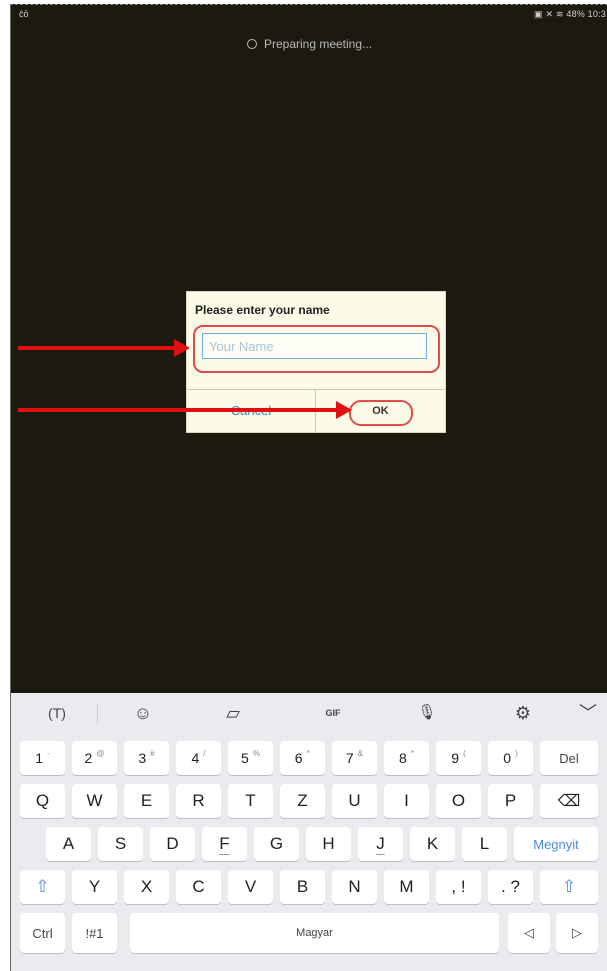  Describe the element at coordinates (538, 14) in the screenshot. I see `cast-icon: ▣` at that location.